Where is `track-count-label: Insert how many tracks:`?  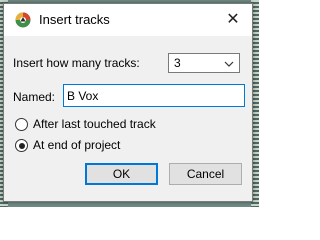 track-count-label: Insert how many tracks: is located at coordinates (76, 63).